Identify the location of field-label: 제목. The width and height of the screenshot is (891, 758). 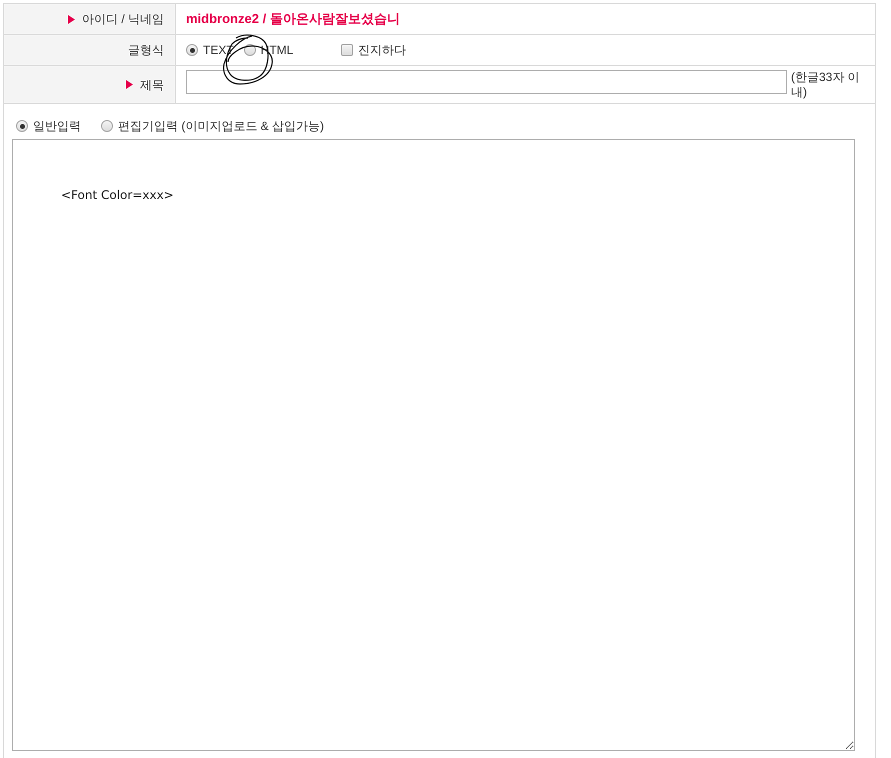
(152, 85).